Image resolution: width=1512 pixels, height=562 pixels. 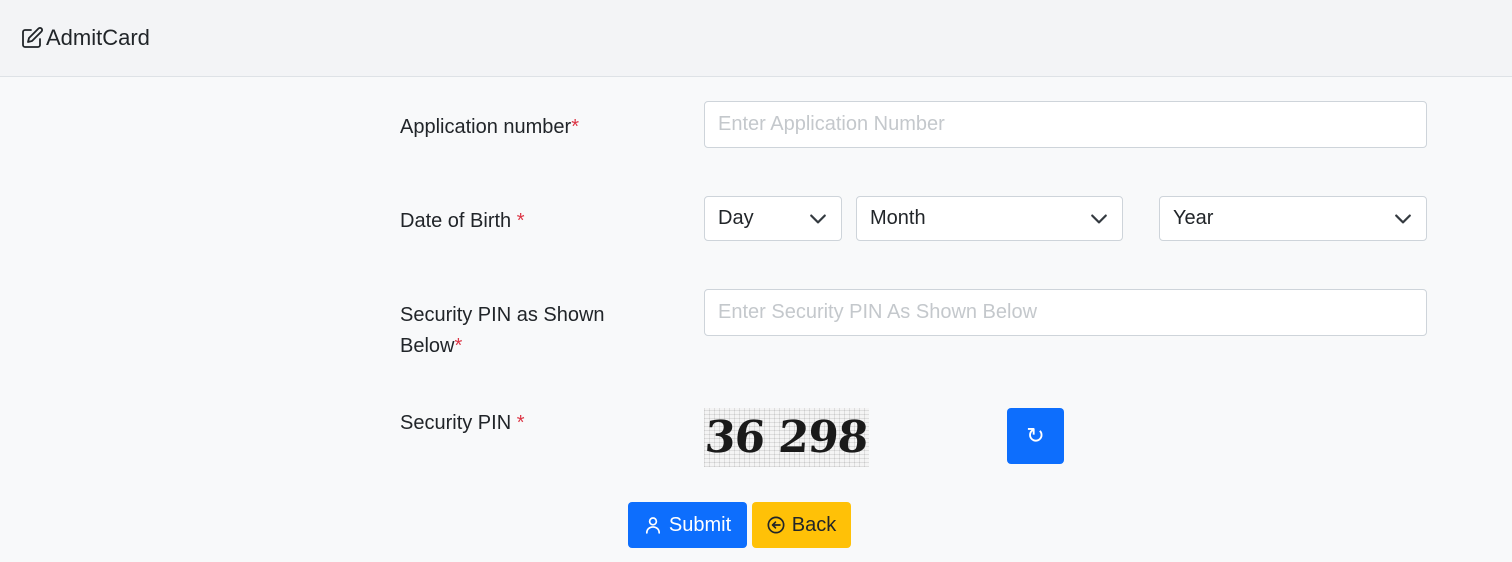 I want to click on dob-month-value: Month, so click(x=898, y=218).